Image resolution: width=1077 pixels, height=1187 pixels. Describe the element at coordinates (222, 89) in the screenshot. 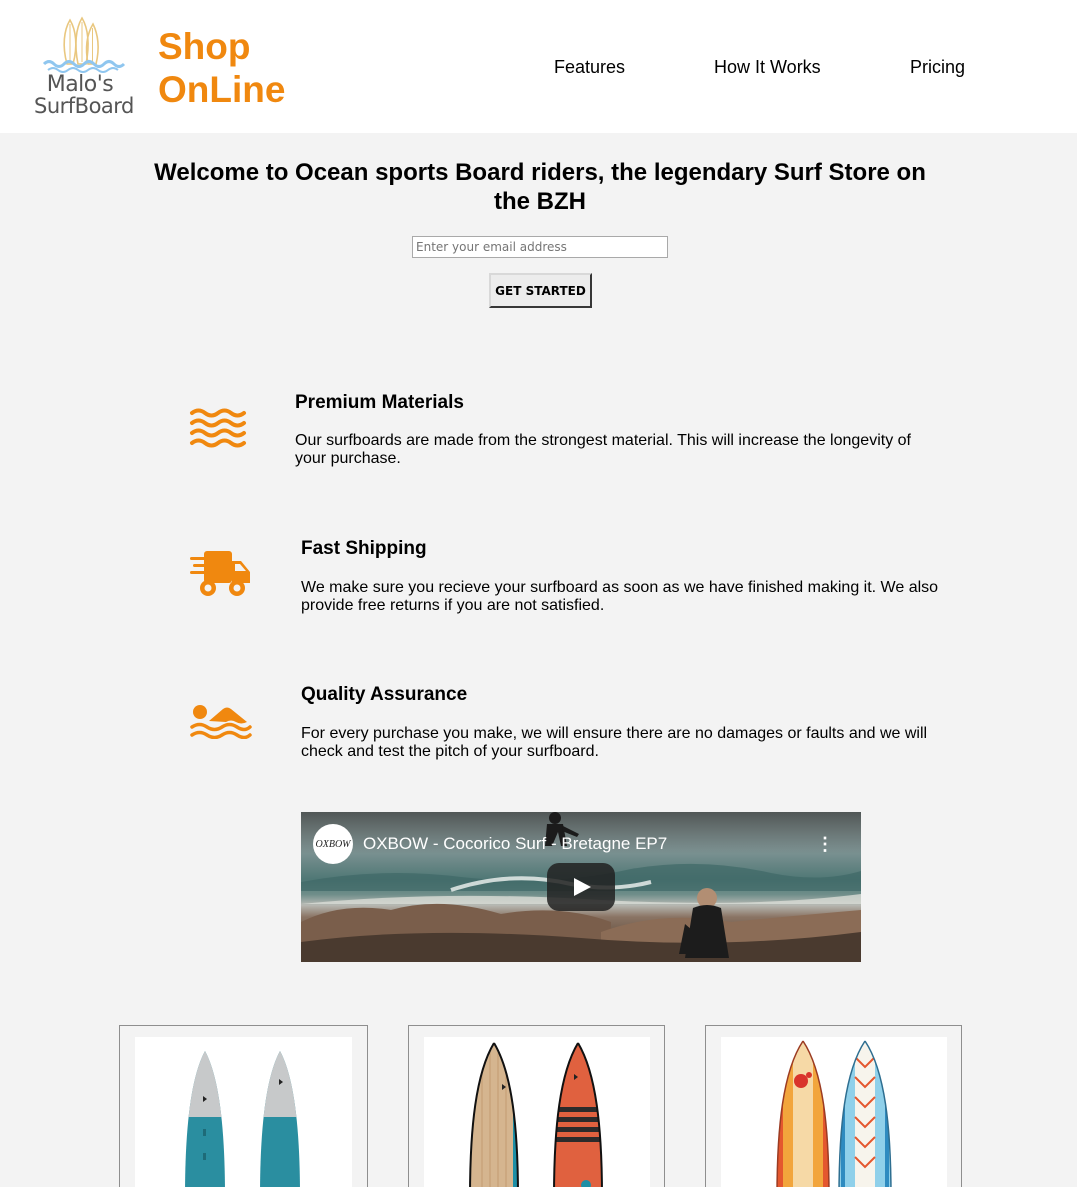

I see `brand-line2: OnLine` at that location.